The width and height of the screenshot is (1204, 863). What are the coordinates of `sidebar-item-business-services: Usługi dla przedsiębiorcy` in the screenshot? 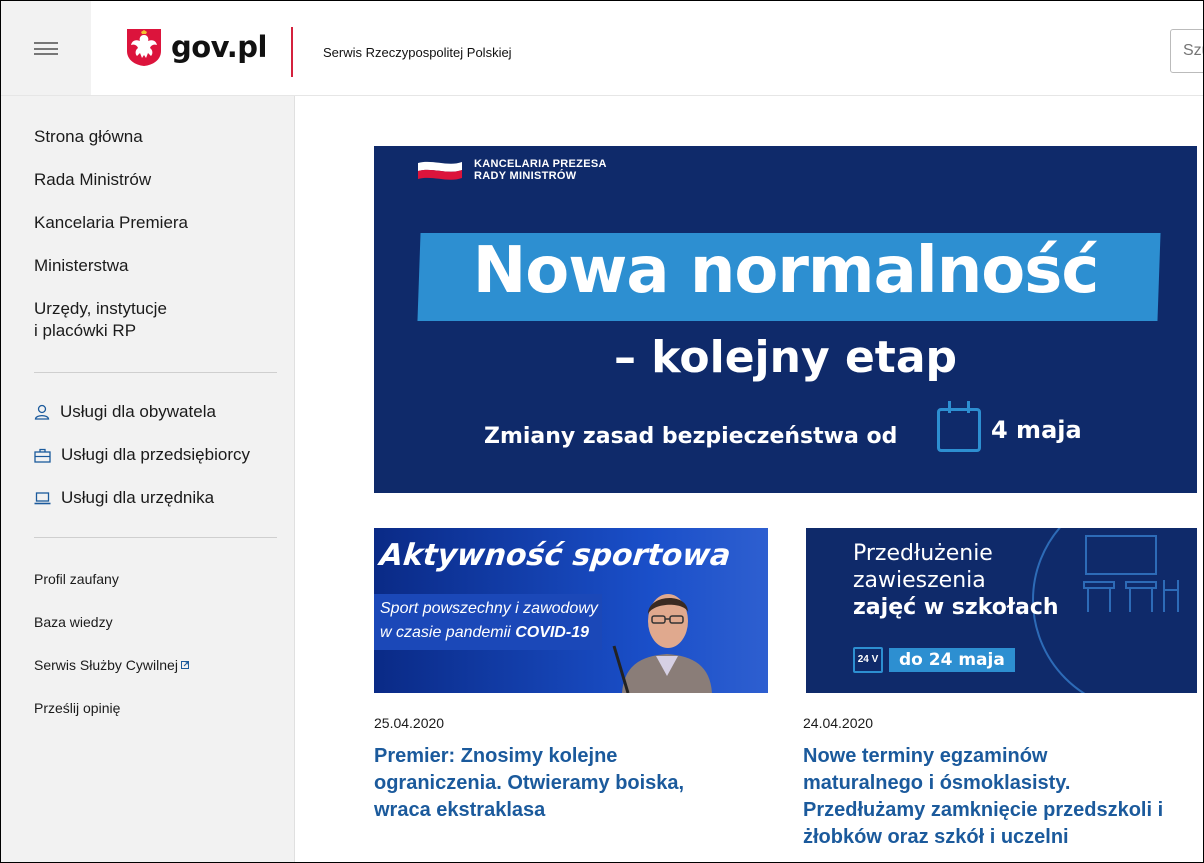 It's located at (142, 455).